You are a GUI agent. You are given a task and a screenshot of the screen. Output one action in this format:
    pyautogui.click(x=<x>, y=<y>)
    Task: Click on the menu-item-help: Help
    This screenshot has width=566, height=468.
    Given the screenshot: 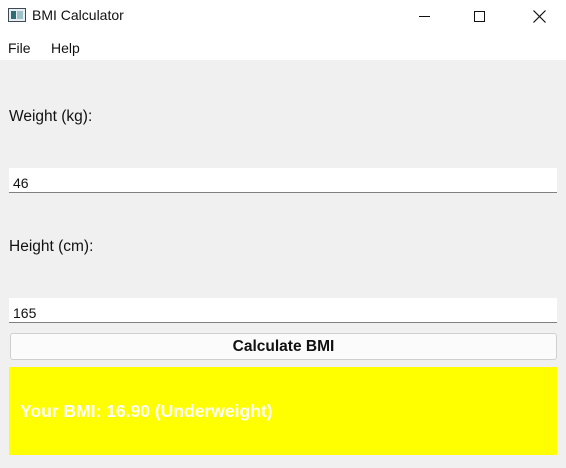 What is the action you would take?
    pyautogui.click(x=65, y=48)
    